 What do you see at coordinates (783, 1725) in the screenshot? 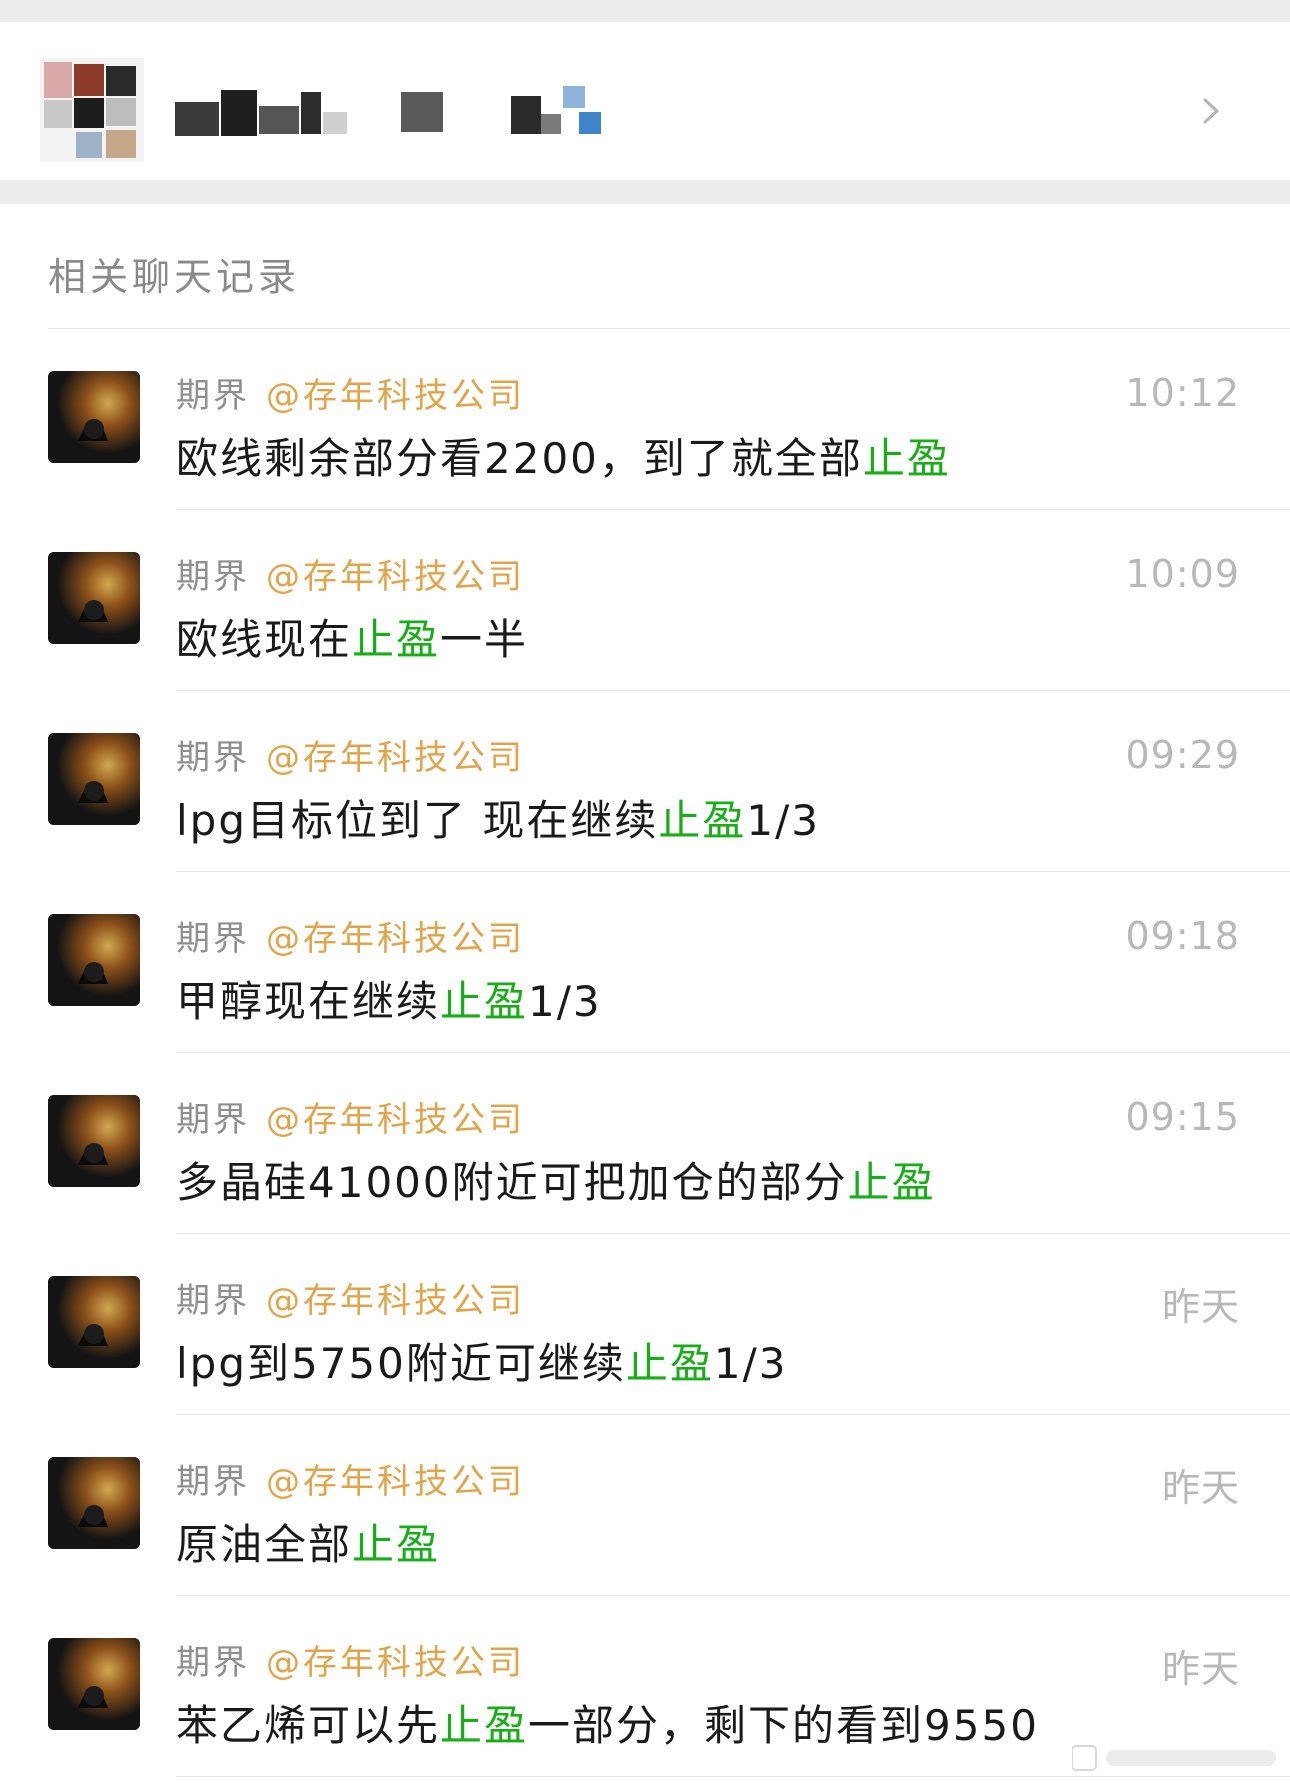
I see `message-text-after: 一部分，剩下的看到9550` at bounding box center [783, 1725].